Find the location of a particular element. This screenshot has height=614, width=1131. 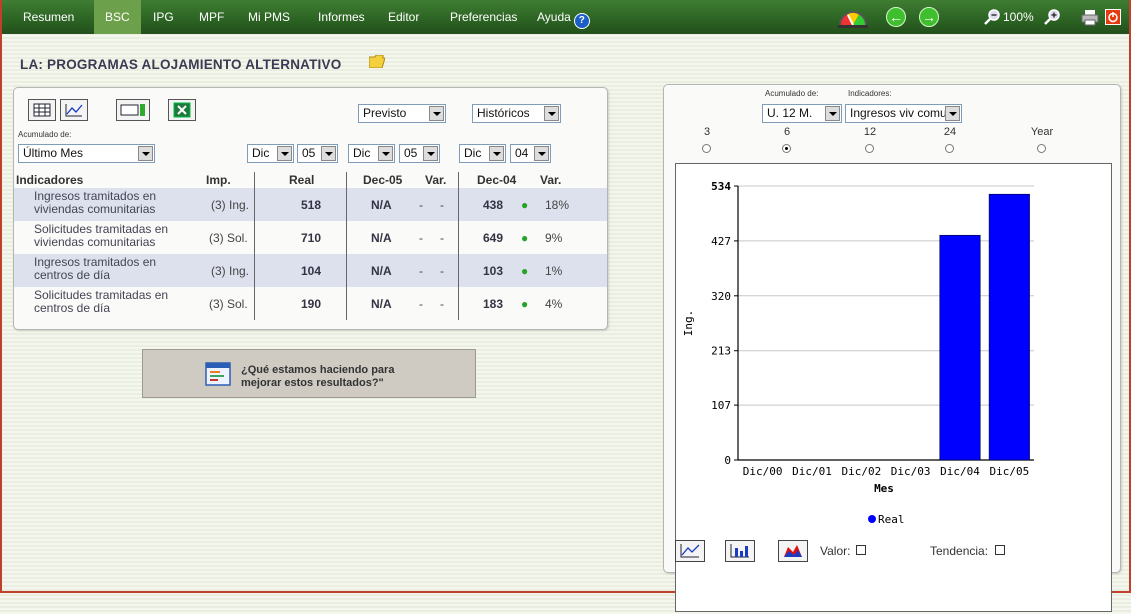

chart-acumulado-select: U. 12 M. is located at coordinates (802, 113).